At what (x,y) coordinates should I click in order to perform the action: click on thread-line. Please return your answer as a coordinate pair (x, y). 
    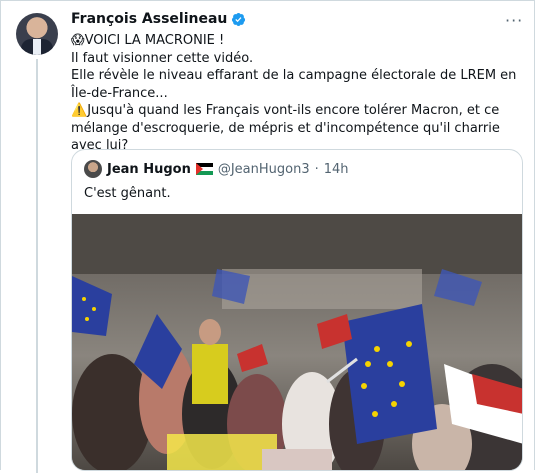
    Looking at the image, I should click on (37, 266).